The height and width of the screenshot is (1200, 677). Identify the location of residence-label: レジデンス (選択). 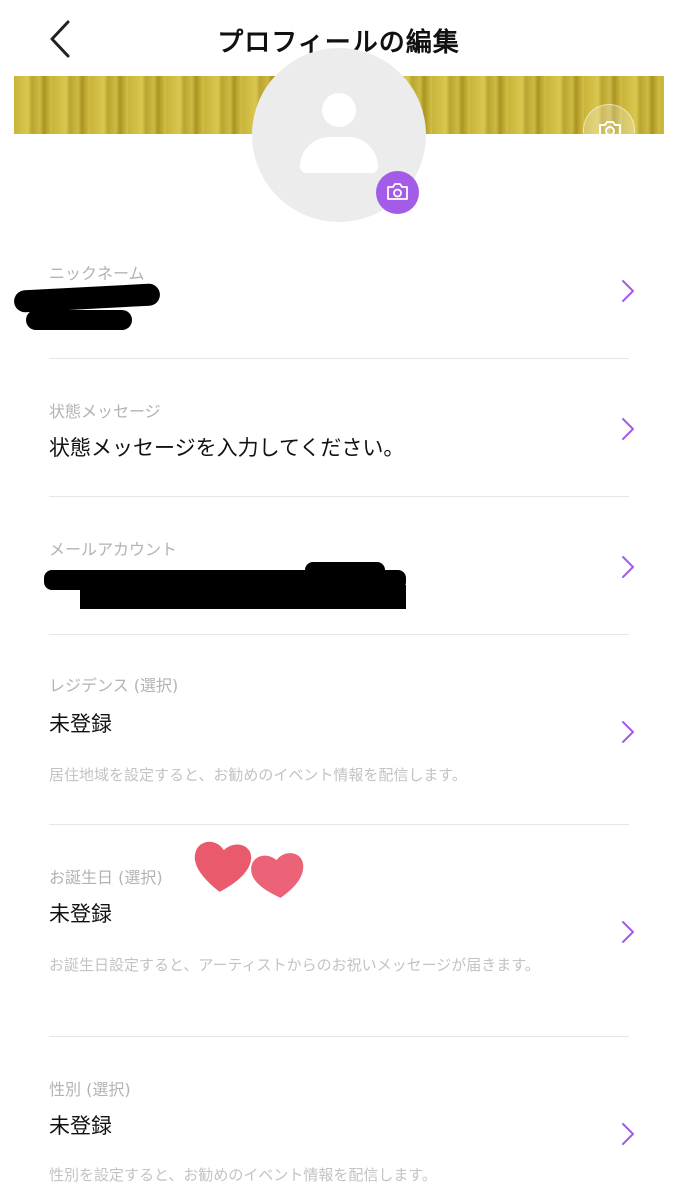
(114, 685).